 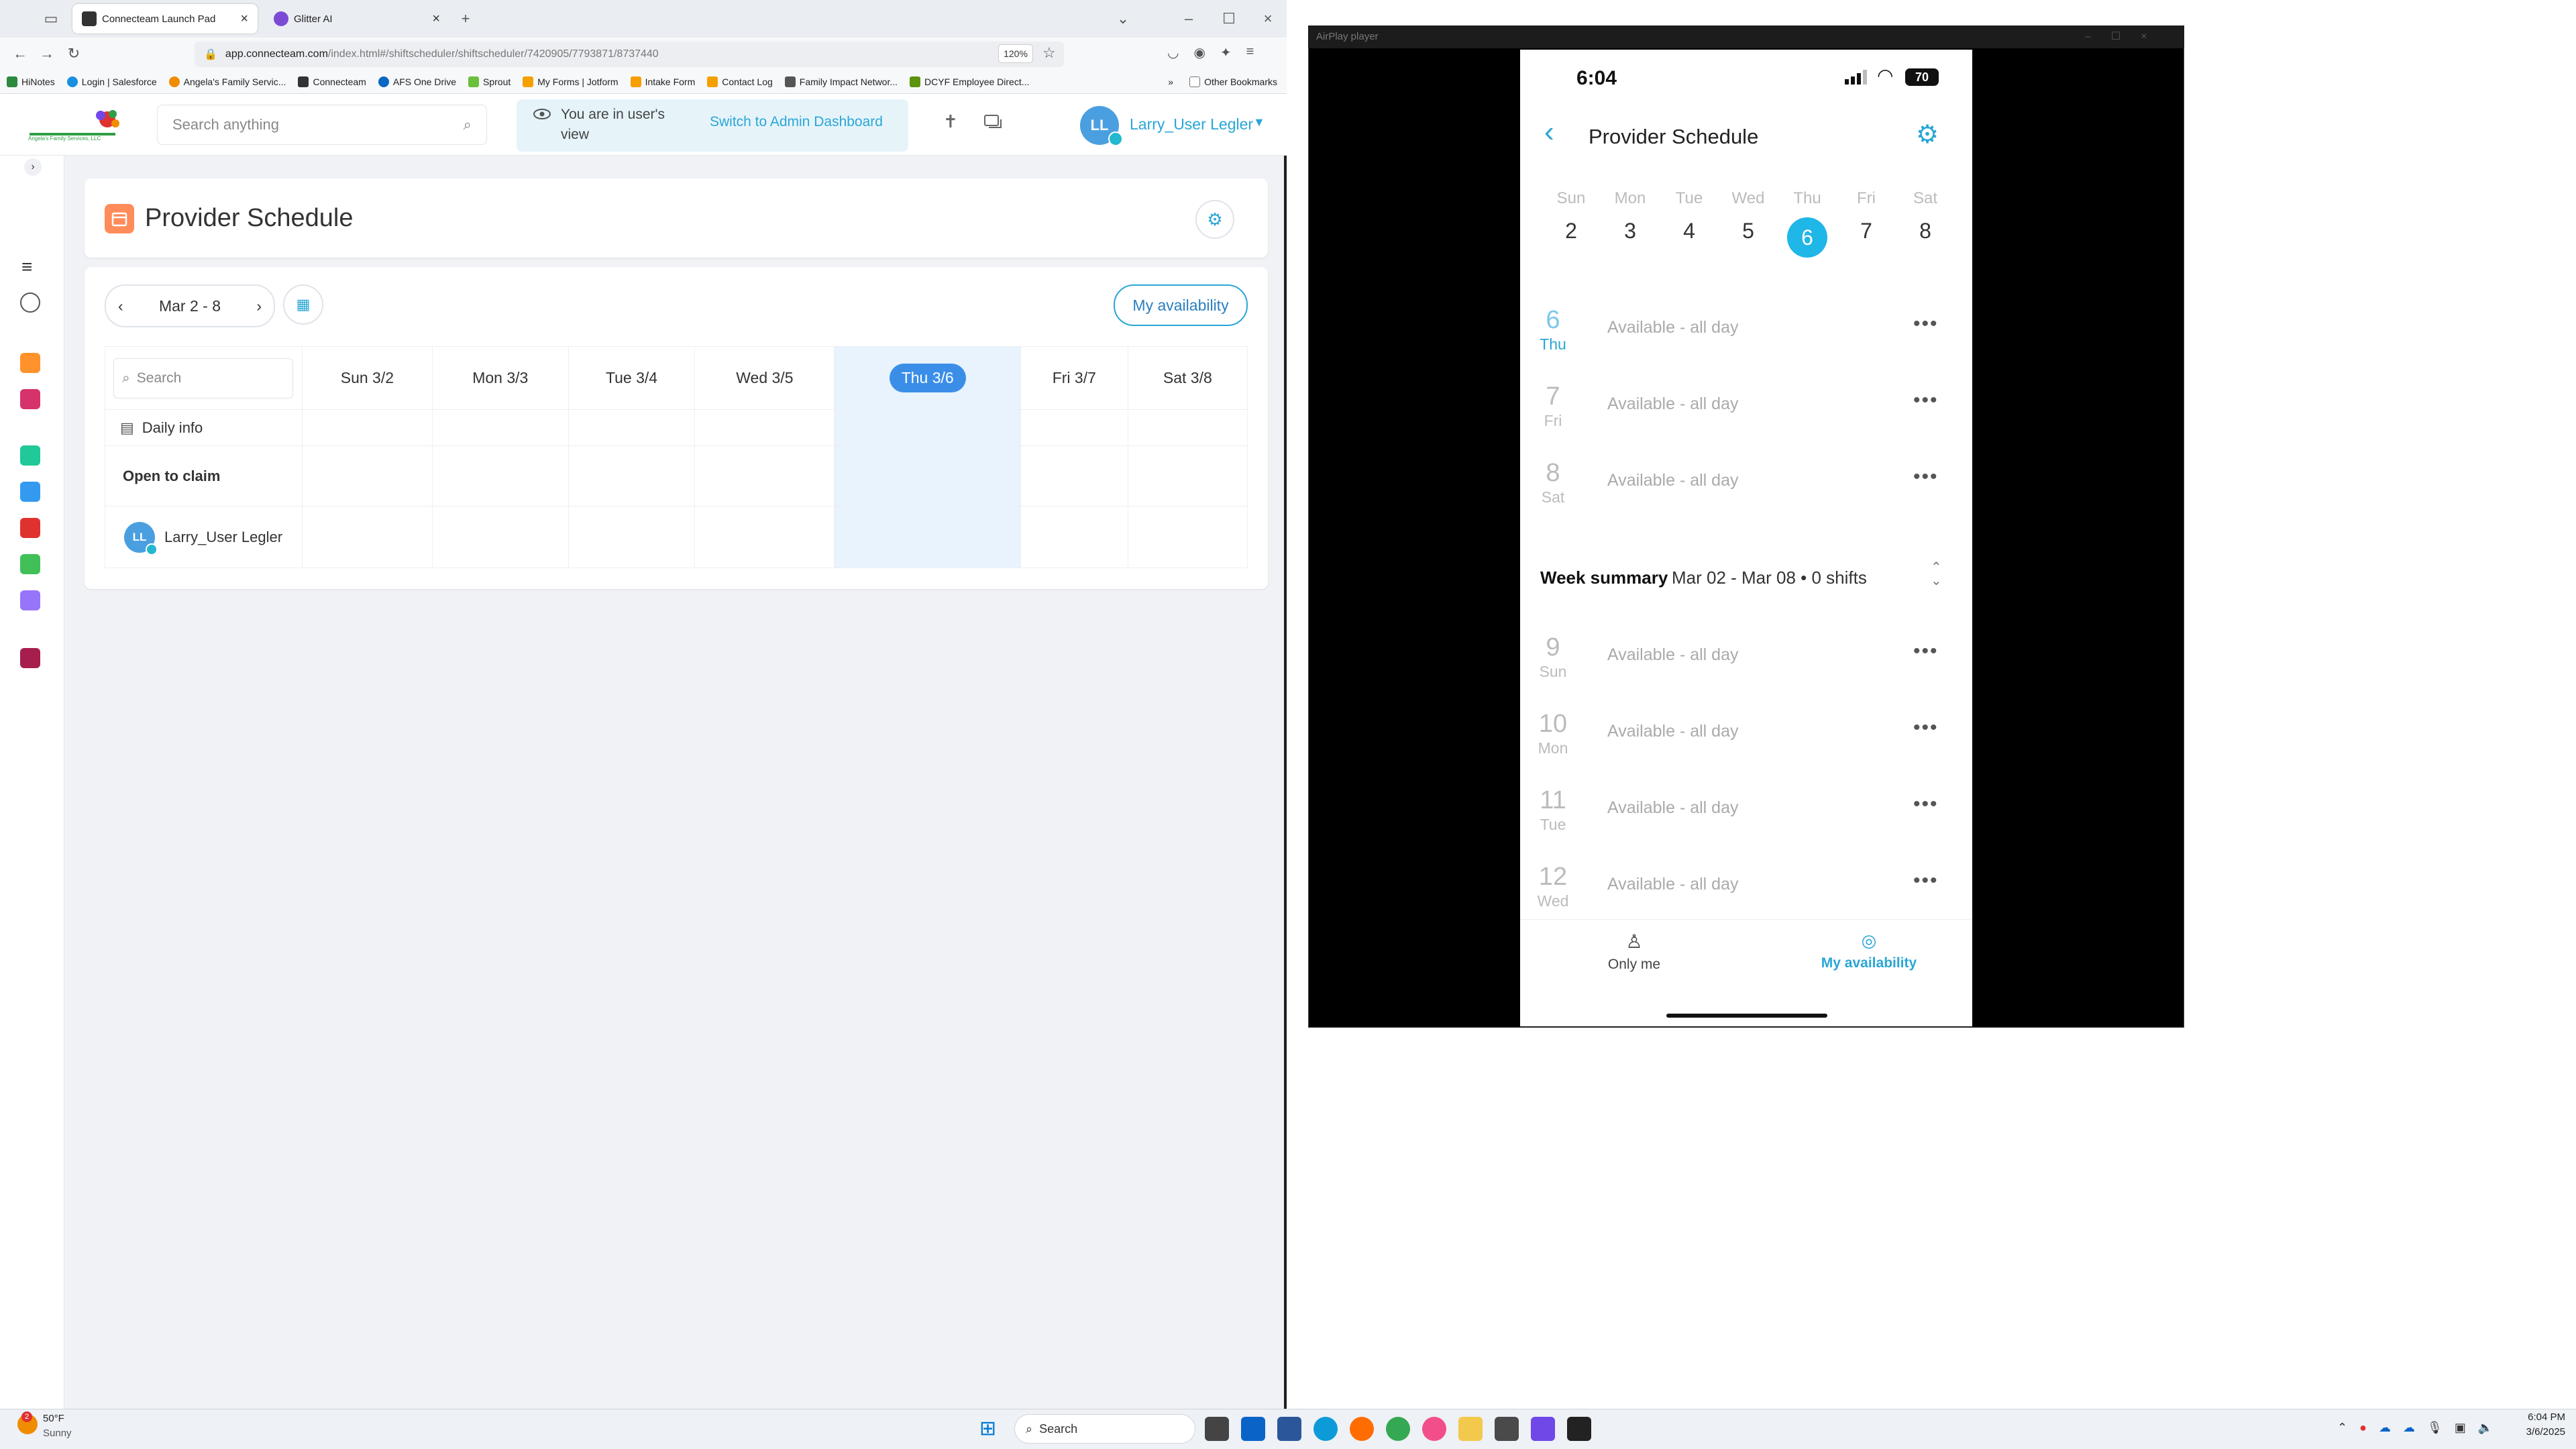 I want to click on tab-list-icon: ▭, so click(x=51, y=18).